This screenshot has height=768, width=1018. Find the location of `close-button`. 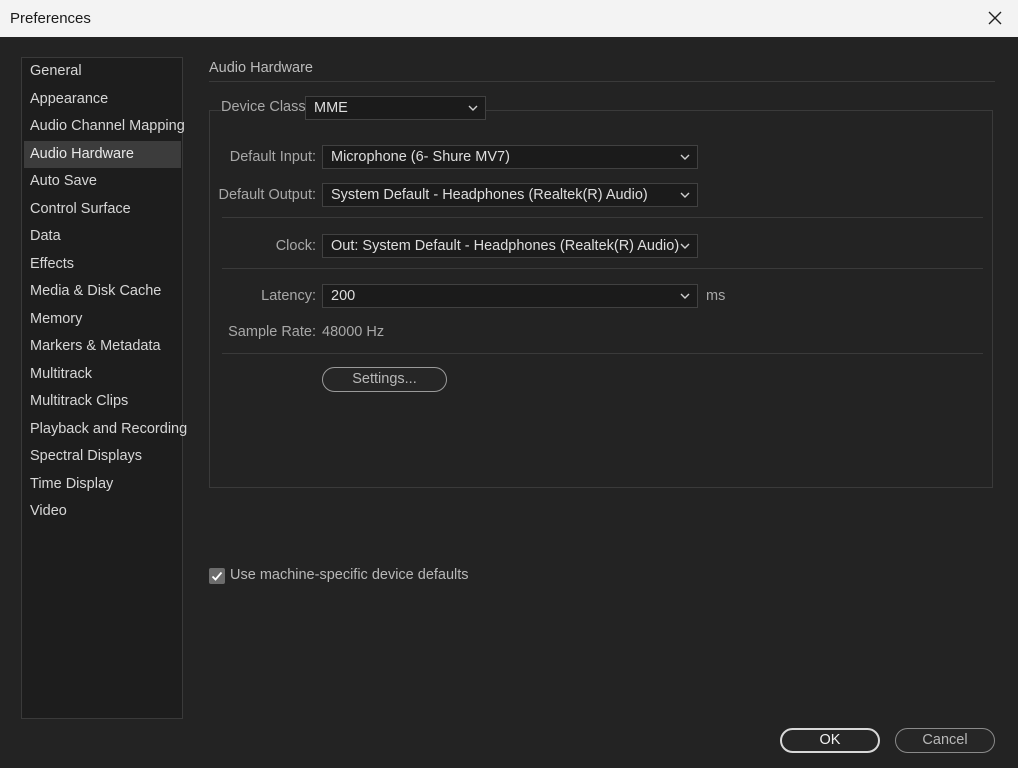

close-button is located at coordinates (995, 18).